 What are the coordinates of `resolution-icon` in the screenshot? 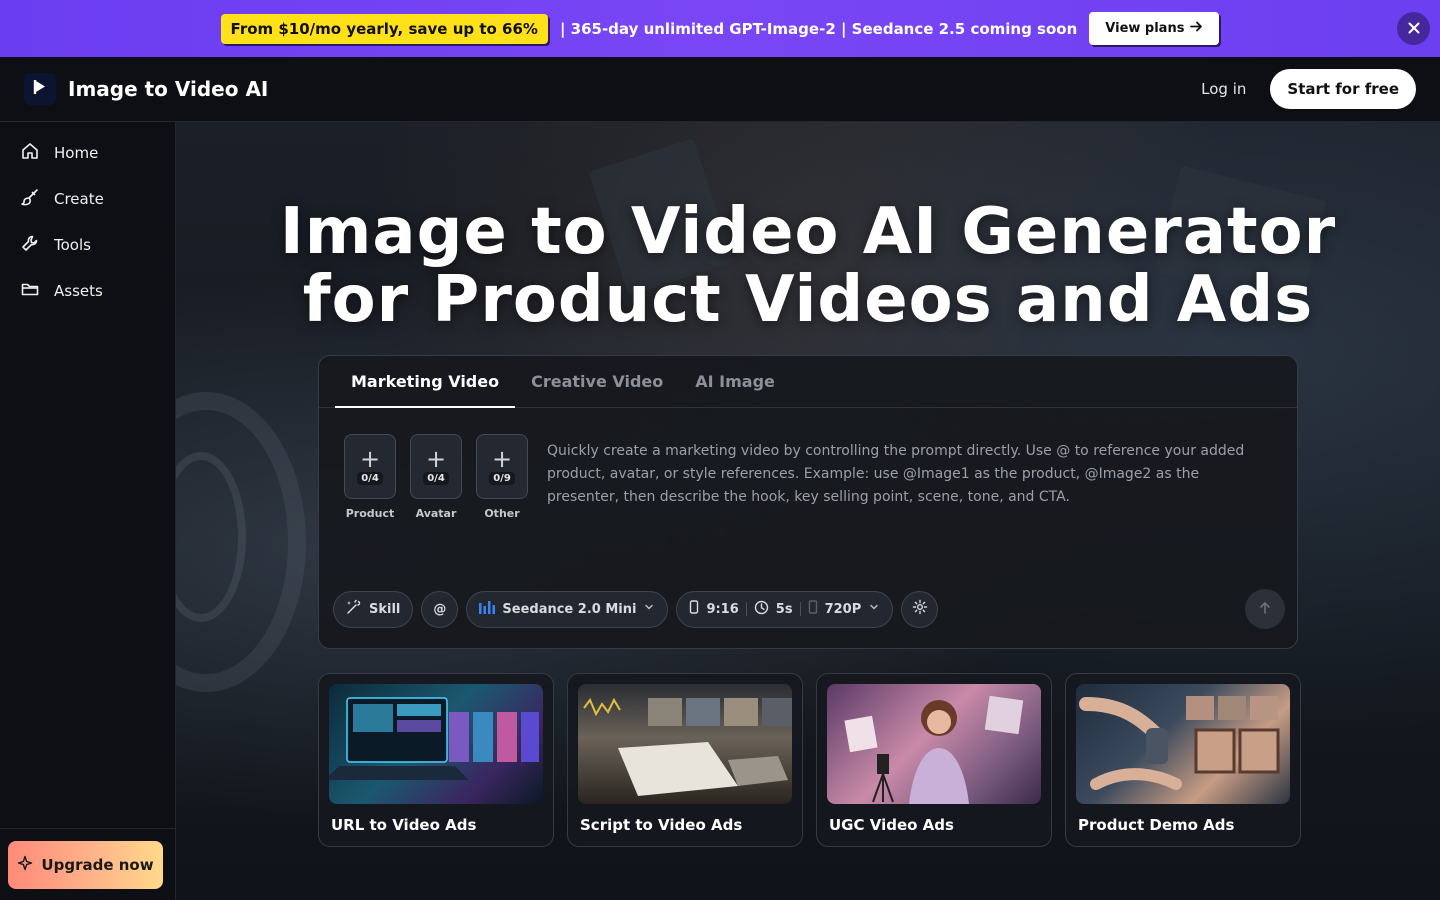 It's located at (813, 609).